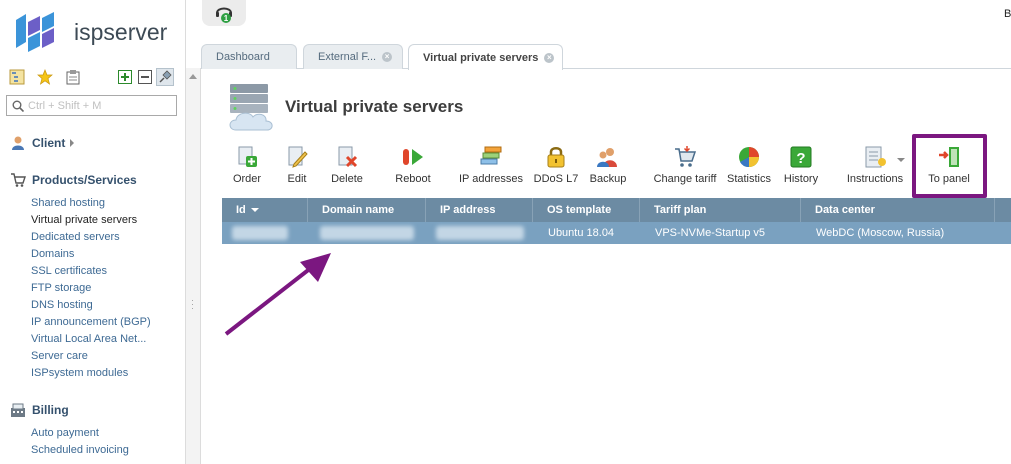  What do you see at coordinates (608, 179) in the screenshot?
I see `toolbar-label: Backup` at bounding box center [608, 179].